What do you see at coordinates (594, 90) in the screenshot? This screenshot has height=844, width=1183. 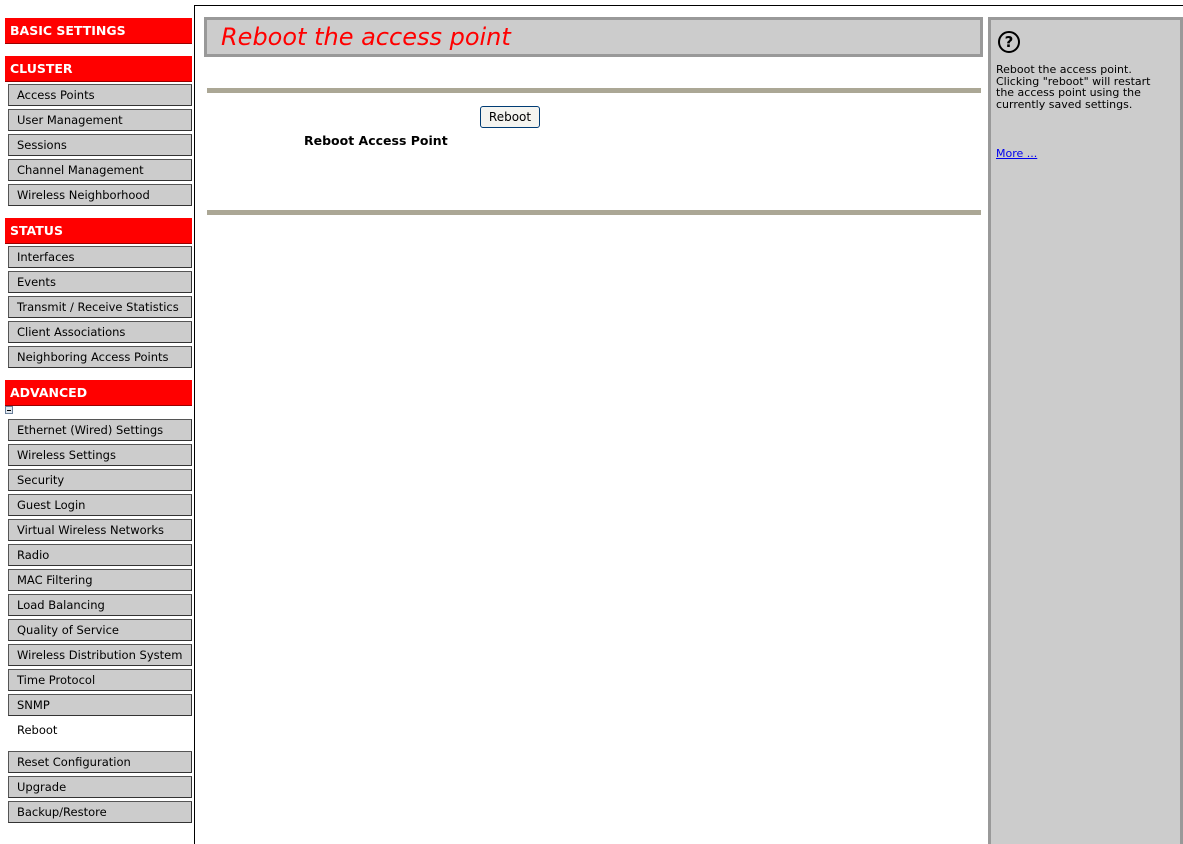 I see `separator-top` at bounding box center [594, 90].